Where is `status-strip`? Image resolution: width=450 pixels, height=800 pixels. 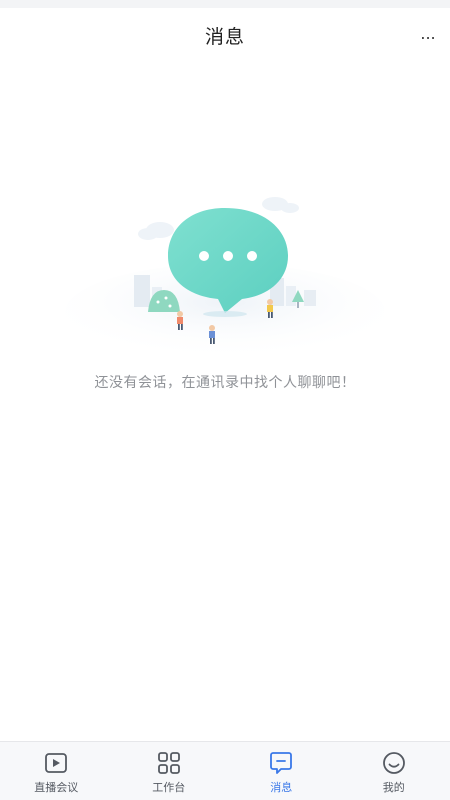 status-strip is located at coordinates (225, 4).